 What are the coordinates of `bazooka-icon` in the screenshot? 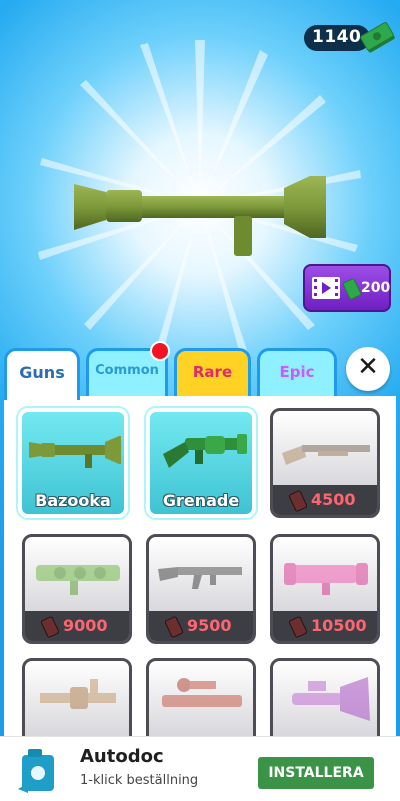 It's located at (75, 452).